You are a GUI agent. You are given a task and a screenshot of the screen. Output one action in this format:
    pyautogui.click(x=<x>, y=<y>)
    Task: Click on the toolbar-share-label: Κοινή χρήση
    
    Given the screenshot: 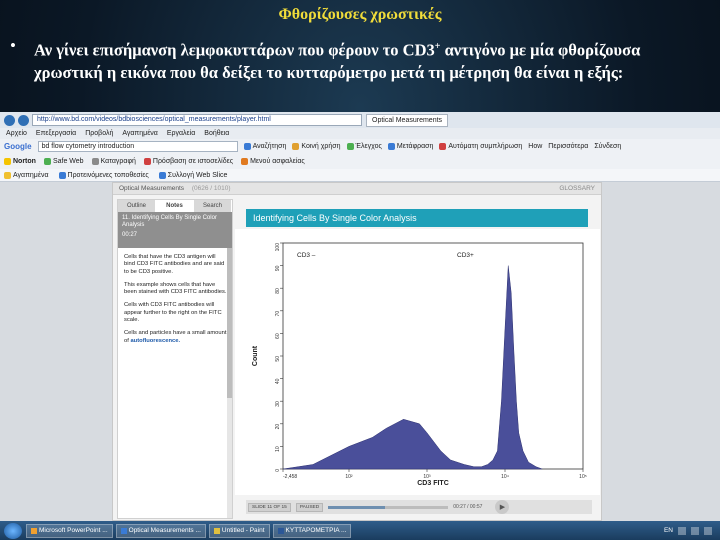 What is the action you would take?
    pyautogui.click(x=321, y=146)
    